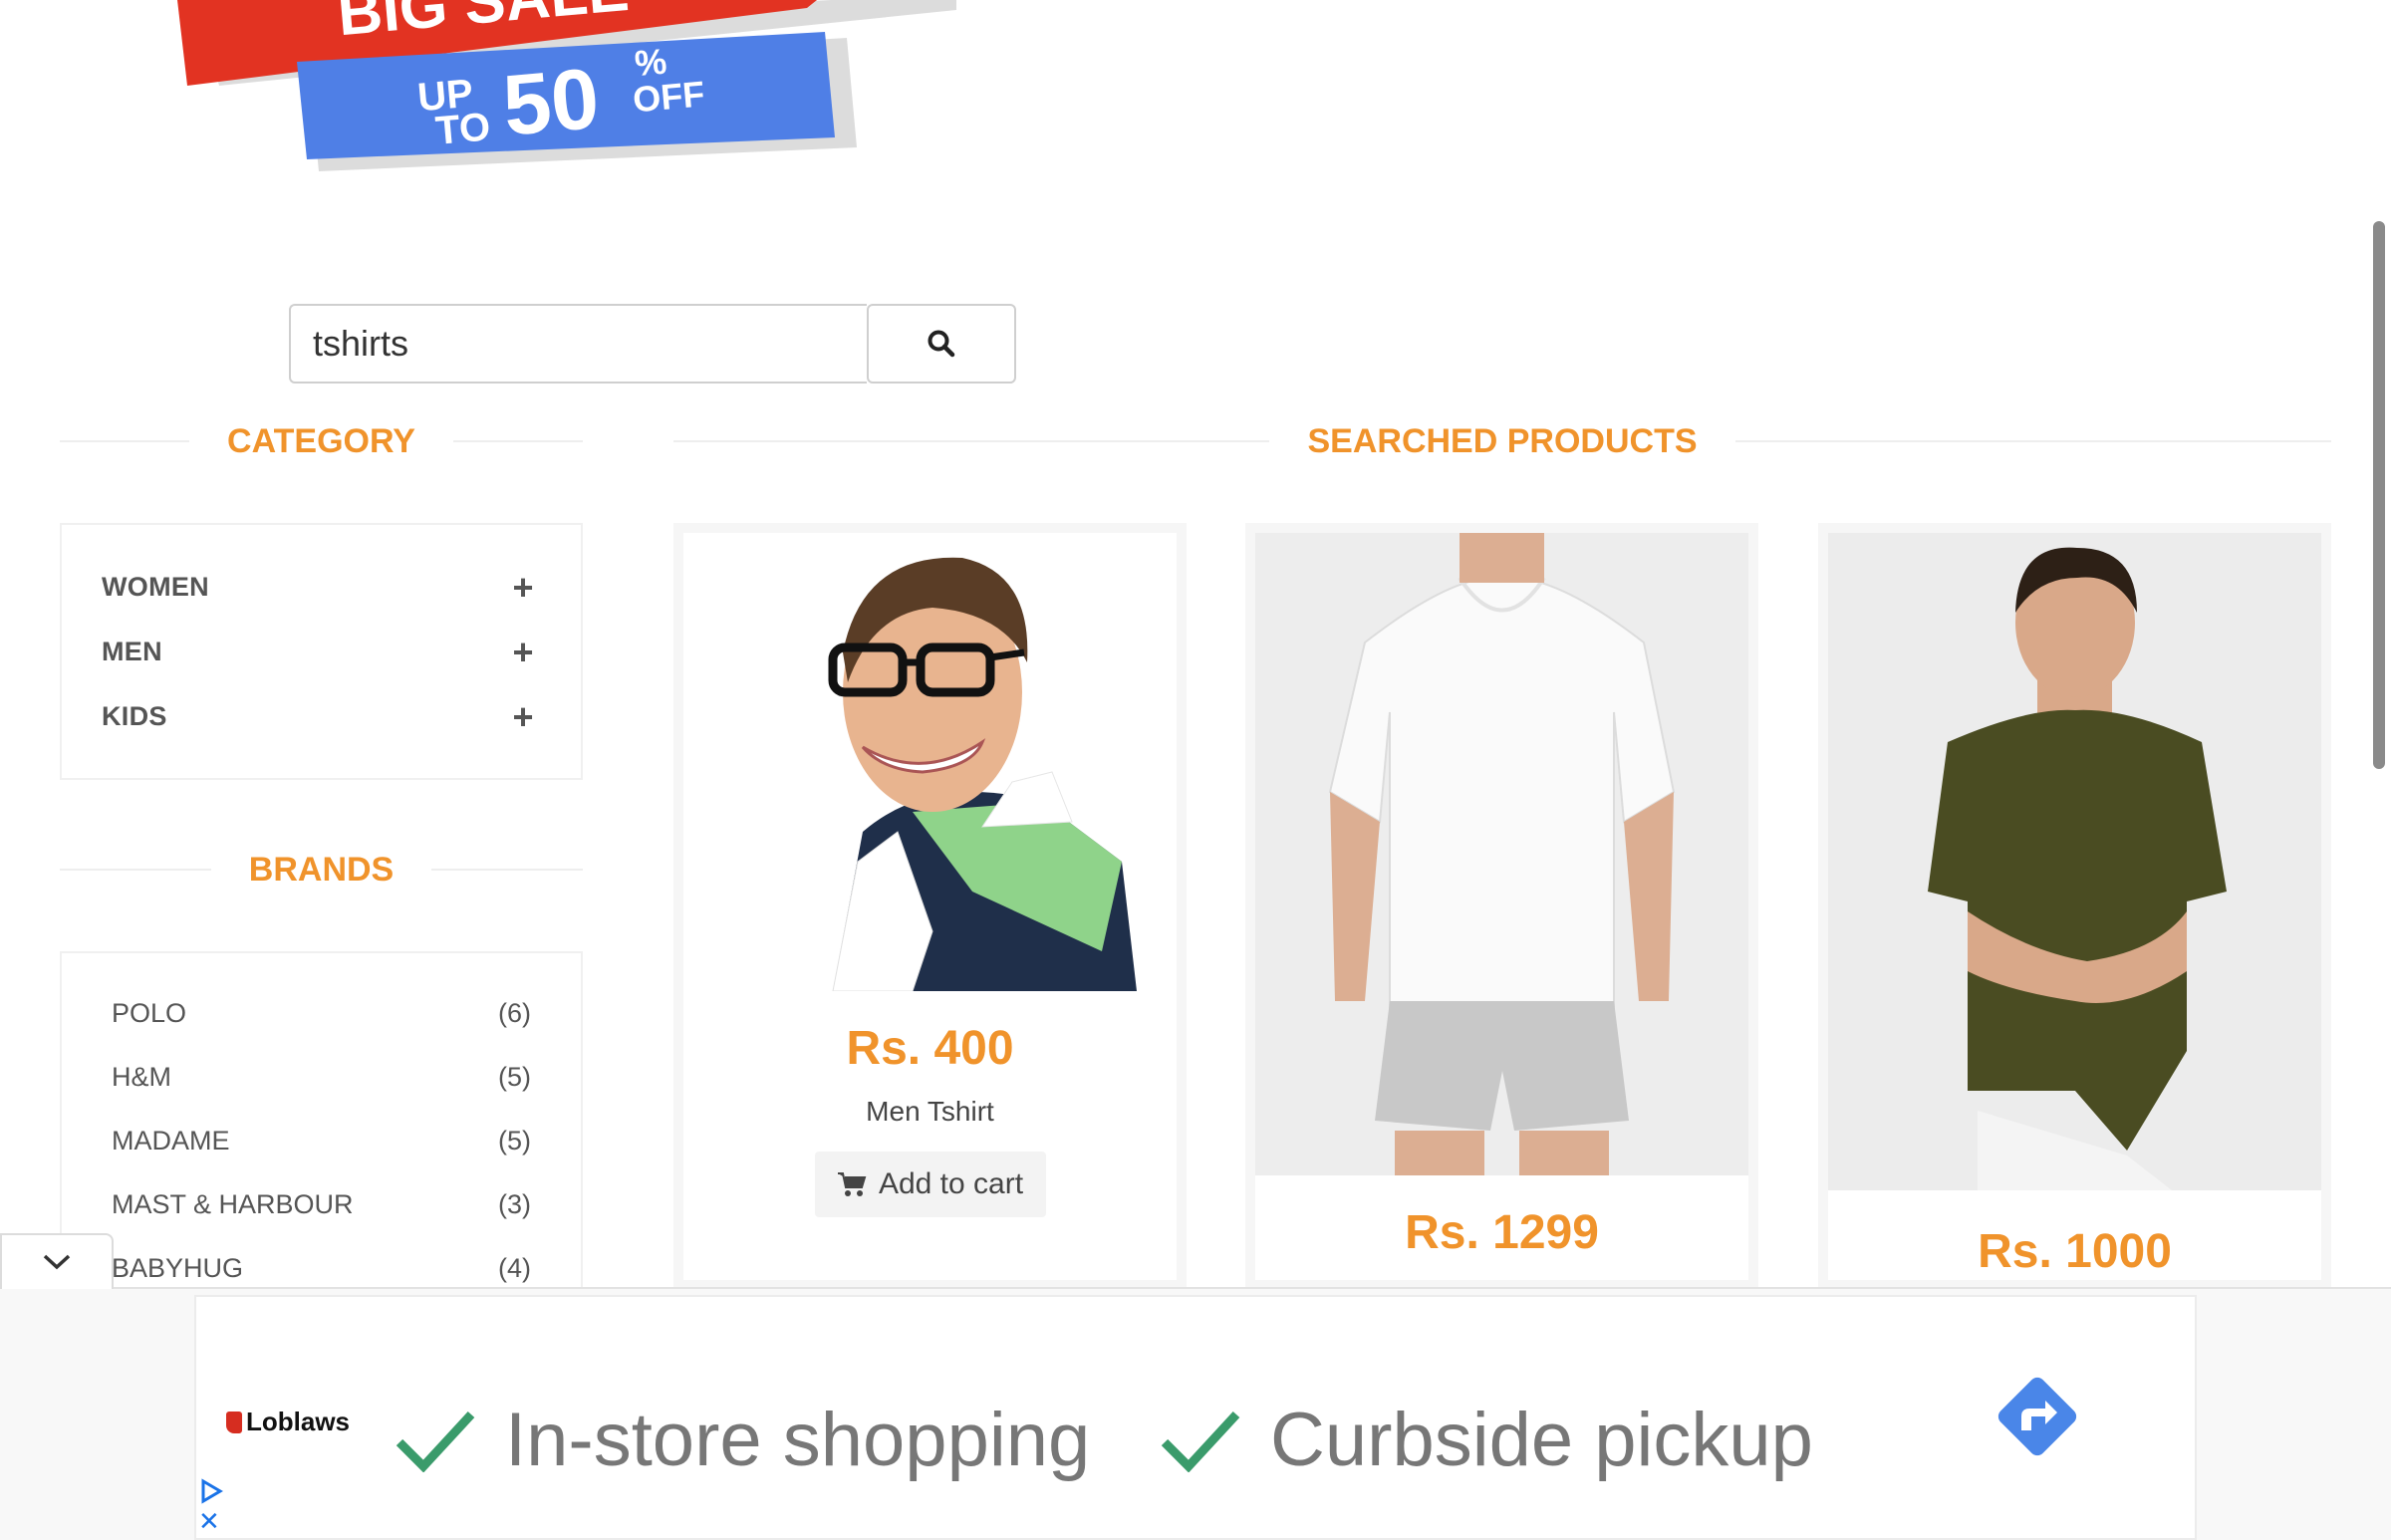 The width and height of the screenshot is (2391, 1540). I want to click on category-heading: CATEGORY, so click(322, 441).